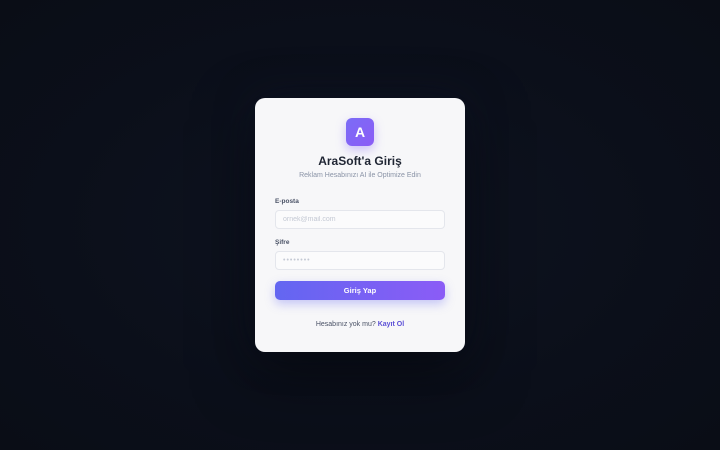 The height and width of the screenshot is (450, 720). Describe the element at coordinates (360, 219) in the screenshot. I see `email-field` at that location.